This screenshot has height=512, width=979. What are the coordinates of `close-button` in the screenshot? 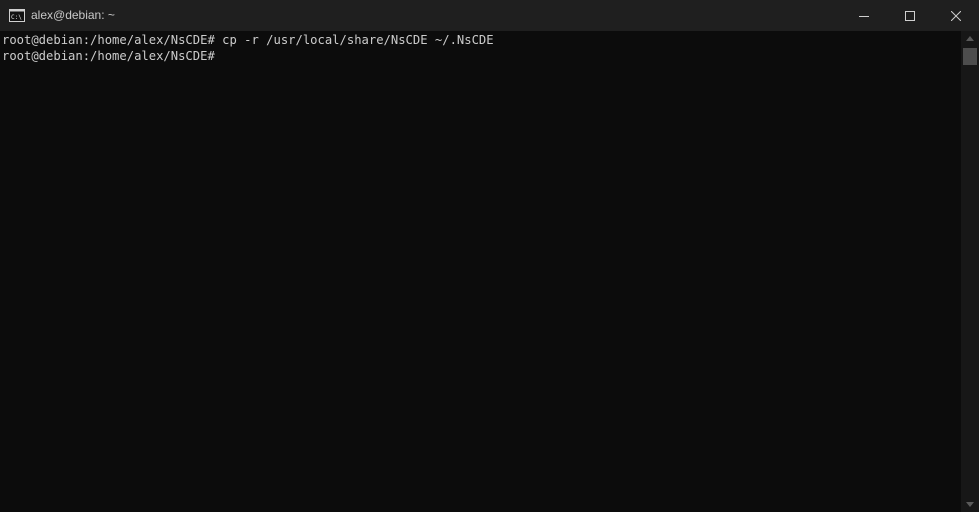 It's located at (956, 15).